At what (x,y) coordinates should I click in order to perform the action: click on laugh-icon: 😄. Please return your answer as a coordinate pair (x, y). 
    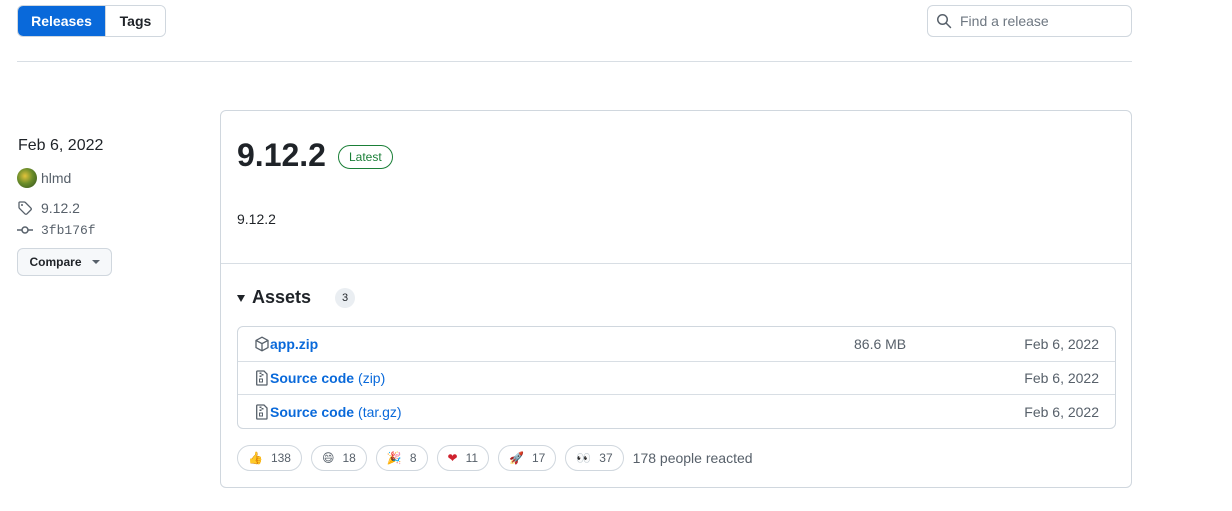
    Looking at the image, I should click on (328, 458).